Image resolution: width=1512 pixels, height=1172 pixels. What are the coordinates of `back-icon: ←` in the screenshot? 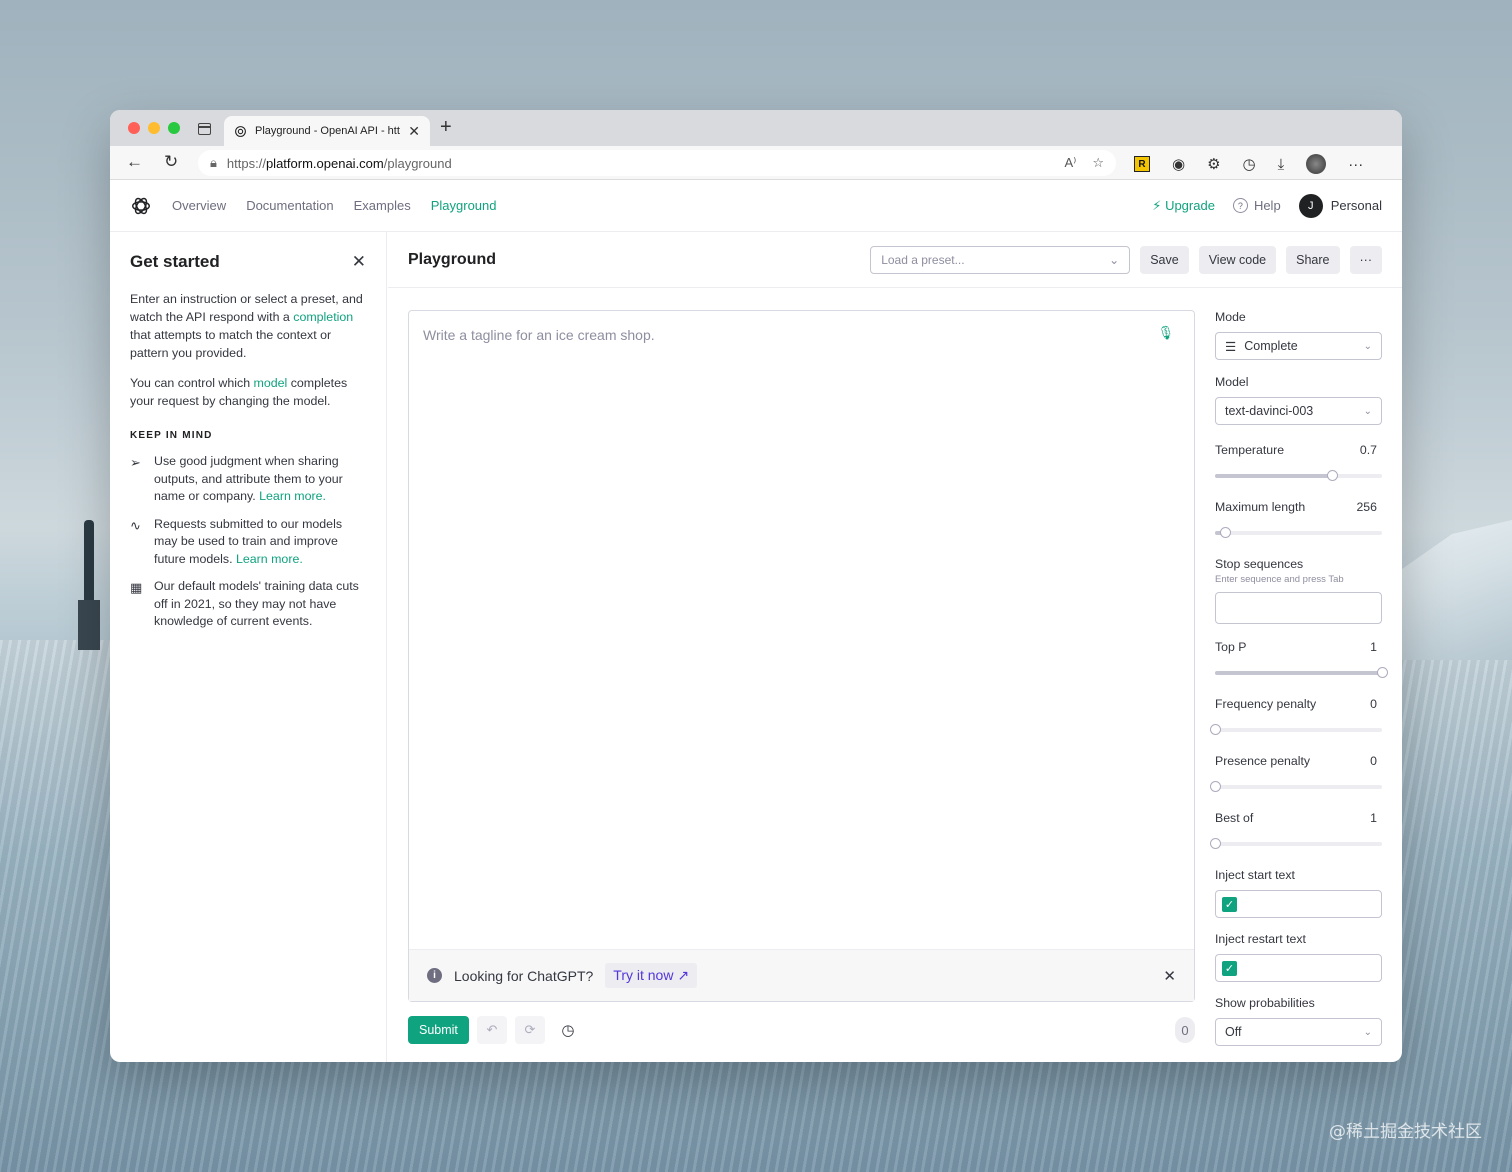 It's located at (134, 162).